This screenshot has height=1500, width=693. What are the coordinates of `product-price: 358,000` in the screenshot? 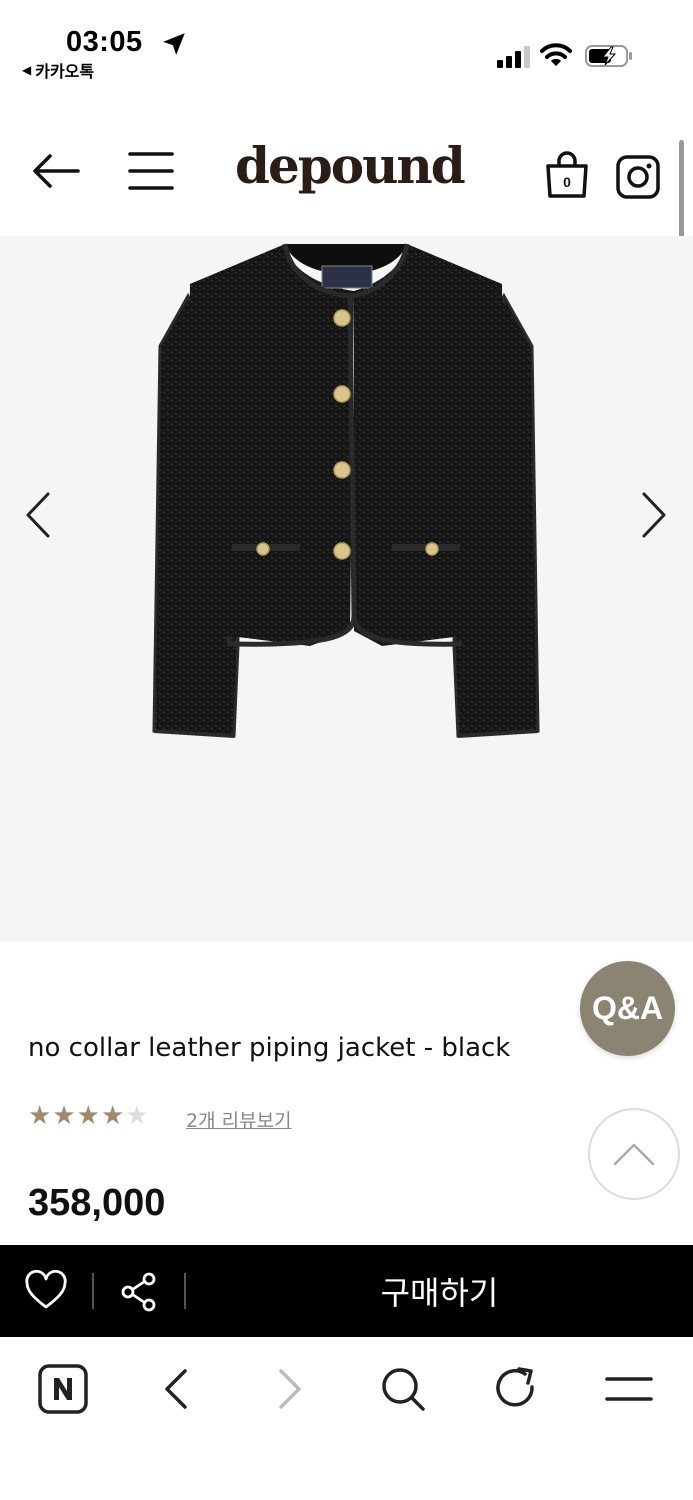 It's located at (97, 1203).